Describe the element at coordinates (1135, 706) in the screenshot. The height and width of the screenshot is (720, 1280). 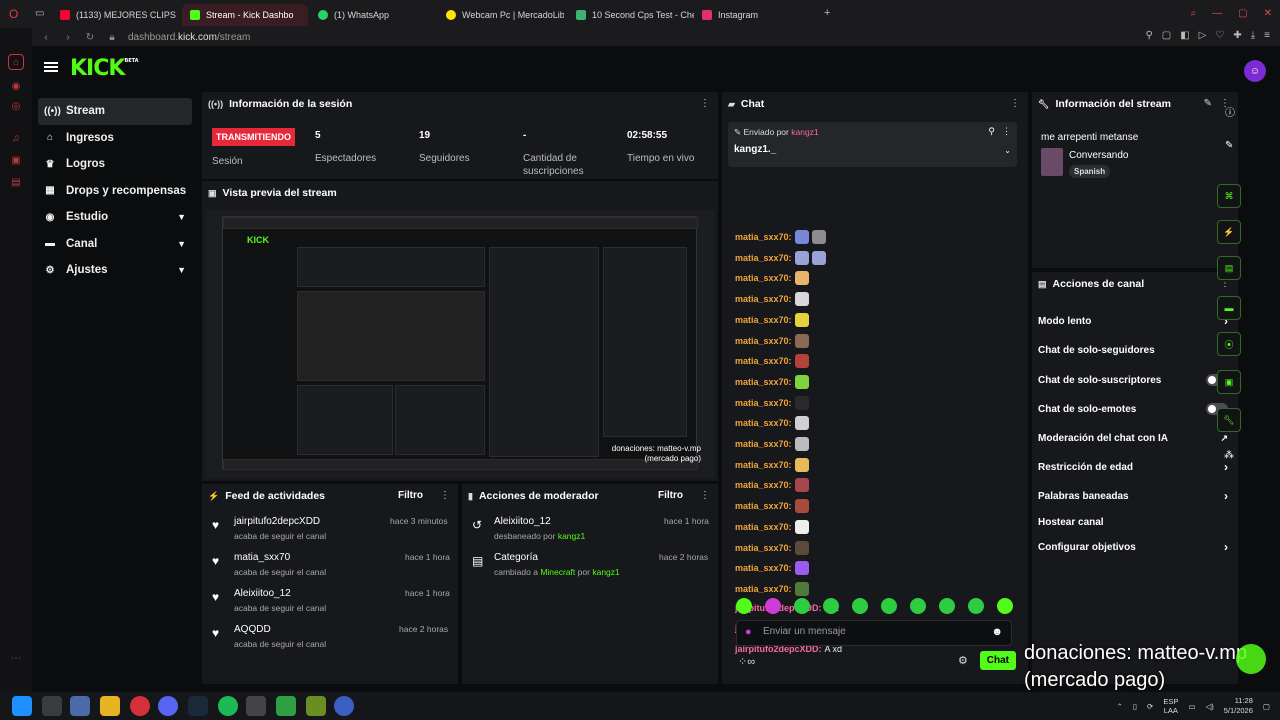
I see `battery-icon: ▯` at that location.